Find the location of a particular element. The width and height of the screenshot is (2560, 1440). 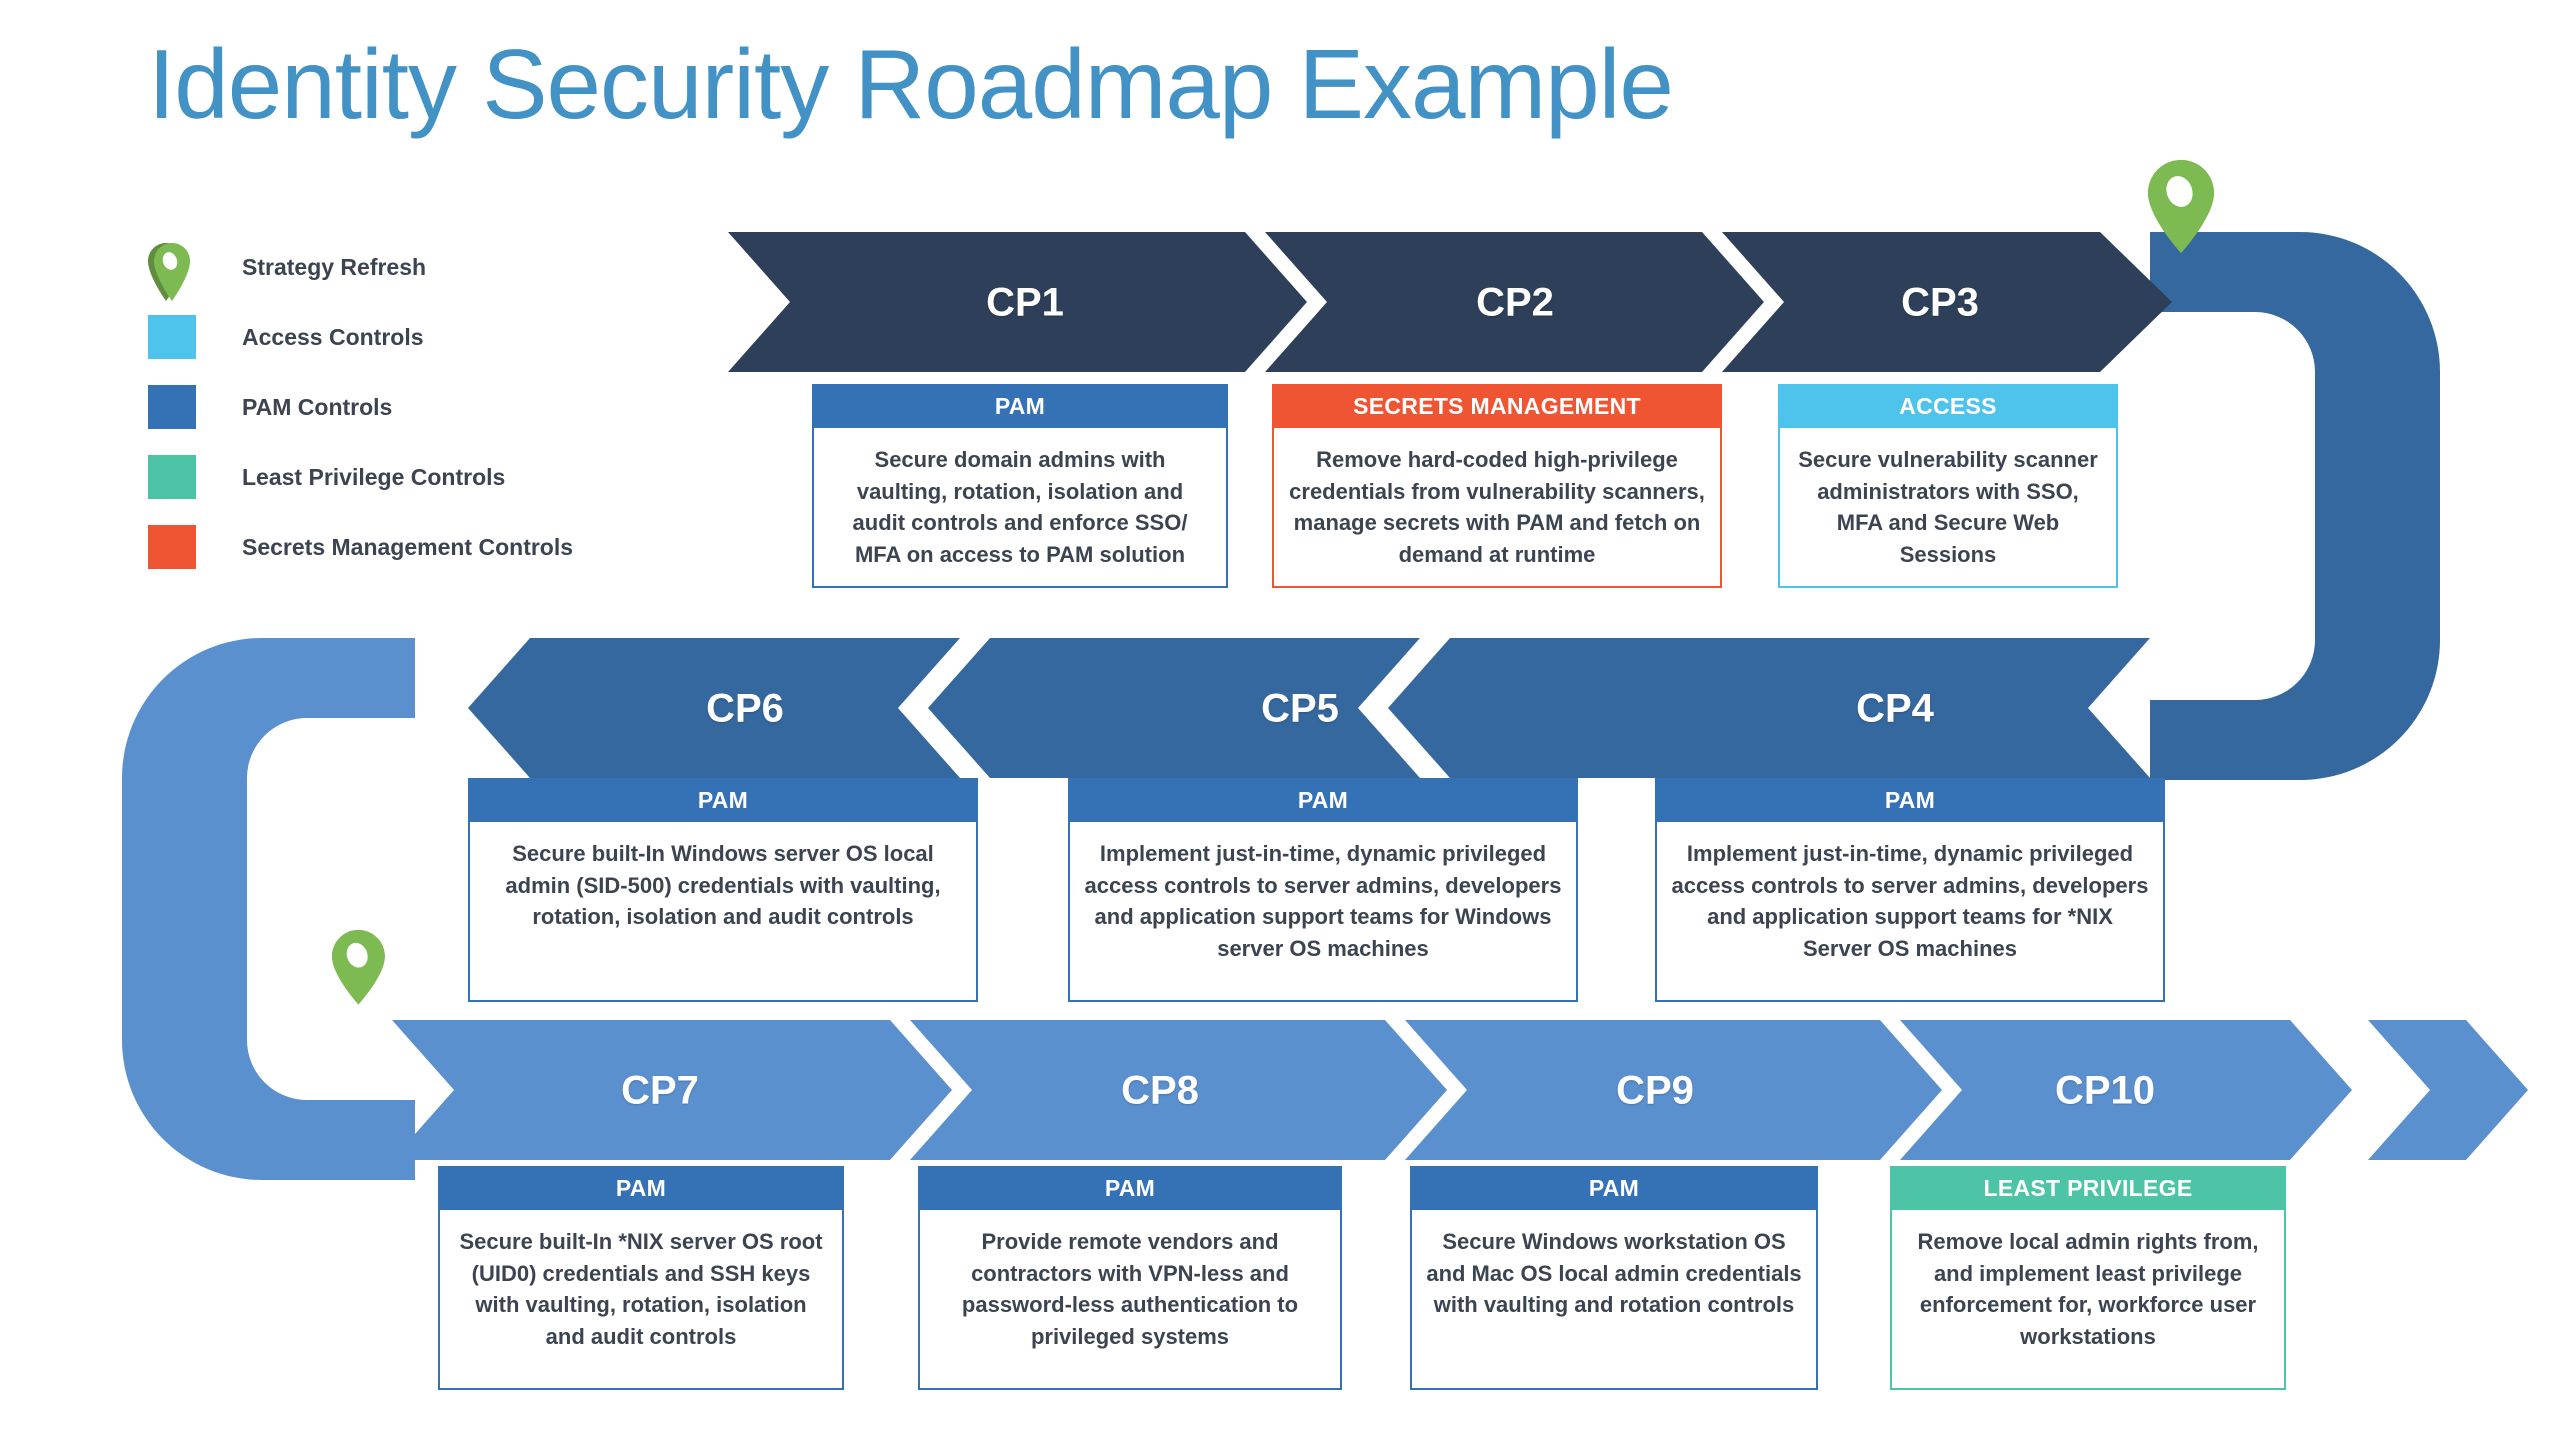

connector-right-u-turn is located at coordinates (2295, 506).